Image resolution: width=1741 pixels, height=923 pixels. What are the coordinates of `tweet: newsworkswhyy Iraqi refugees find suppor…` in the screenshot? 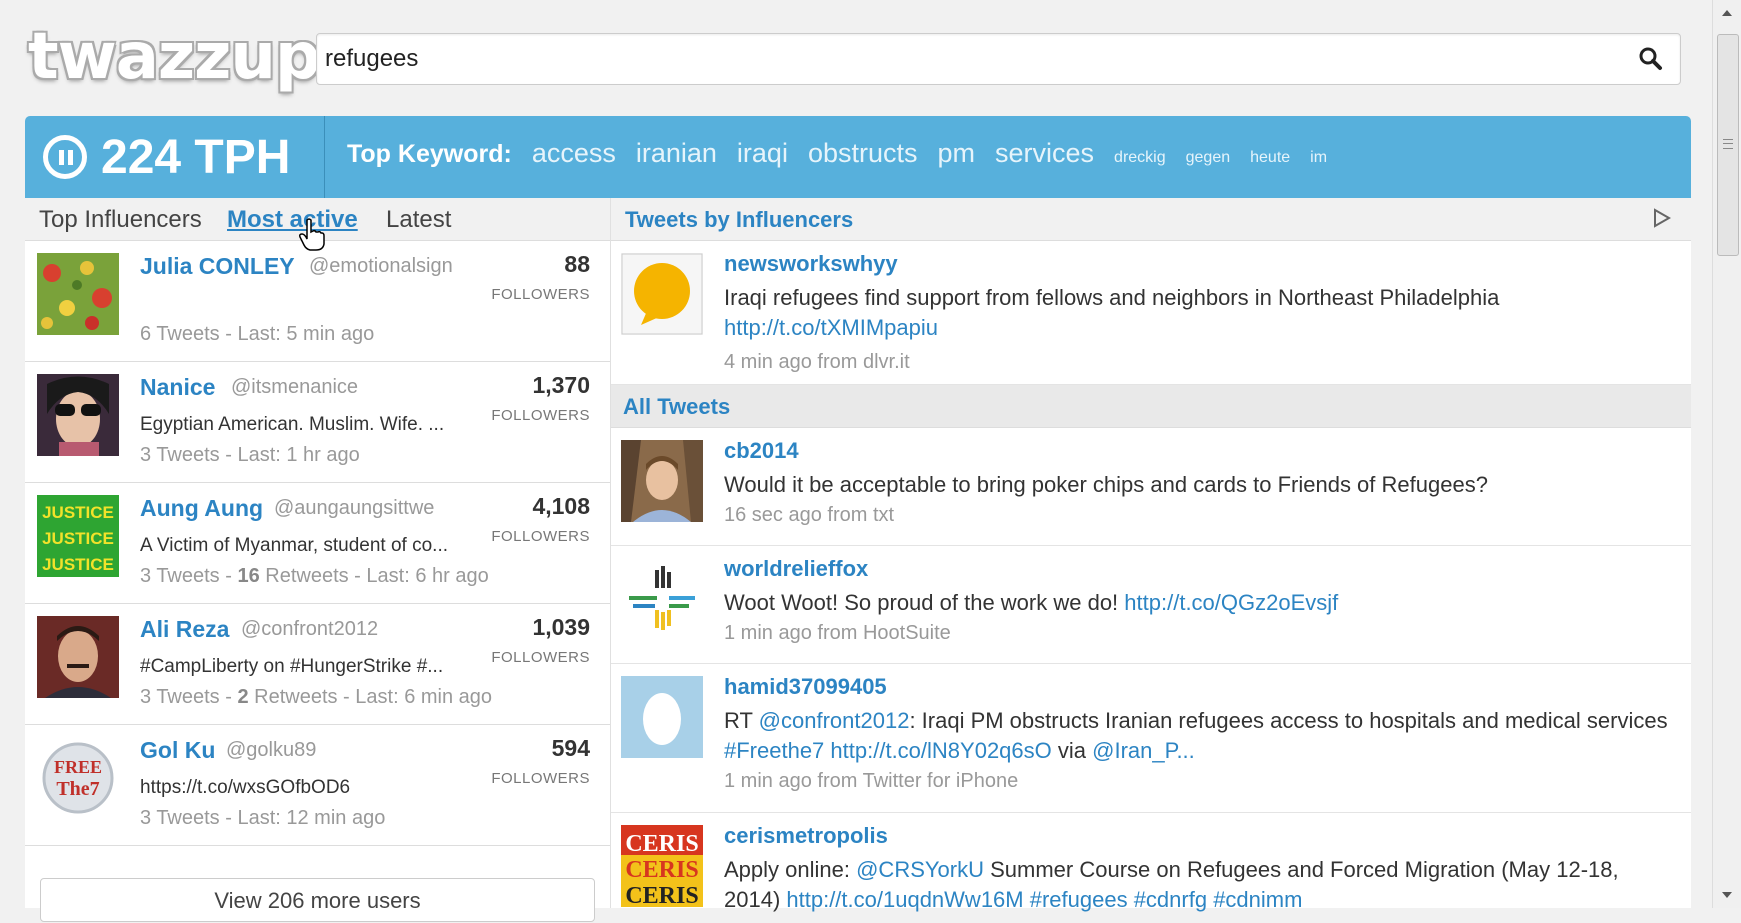 It's located at (1151, 313).